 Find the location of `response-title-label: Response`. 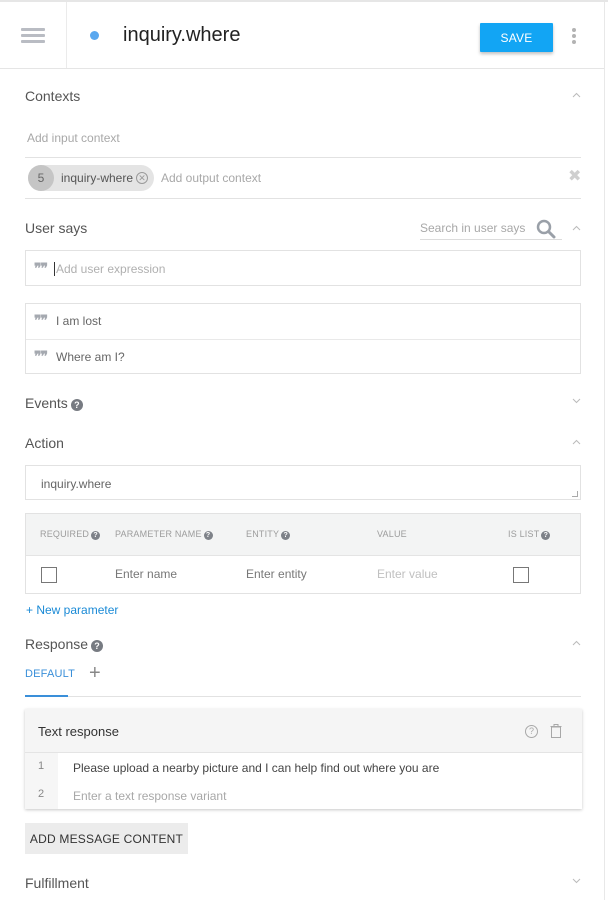

response-title-label: Response is located at coordinates (57, 644).